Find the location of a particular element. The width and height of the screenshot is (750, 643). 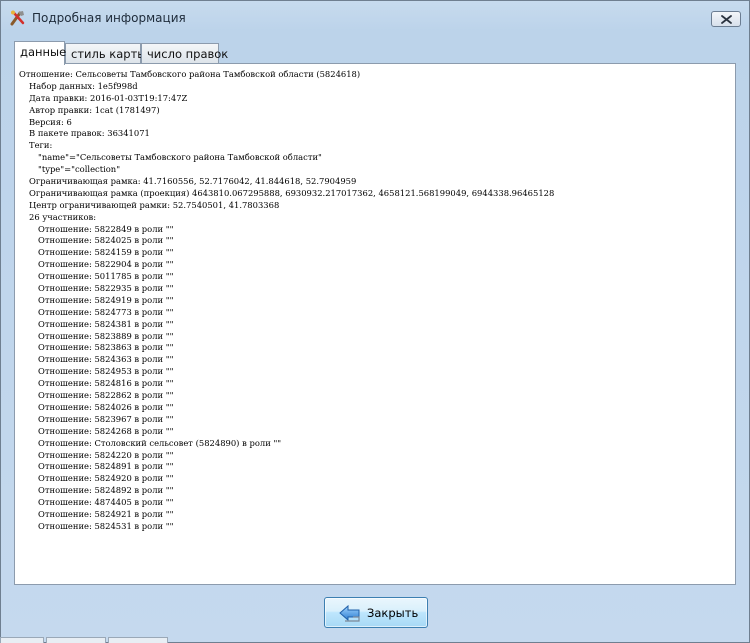

member-line: Отношение: 5822862 в роли "" is located at coordinates (106, 395).